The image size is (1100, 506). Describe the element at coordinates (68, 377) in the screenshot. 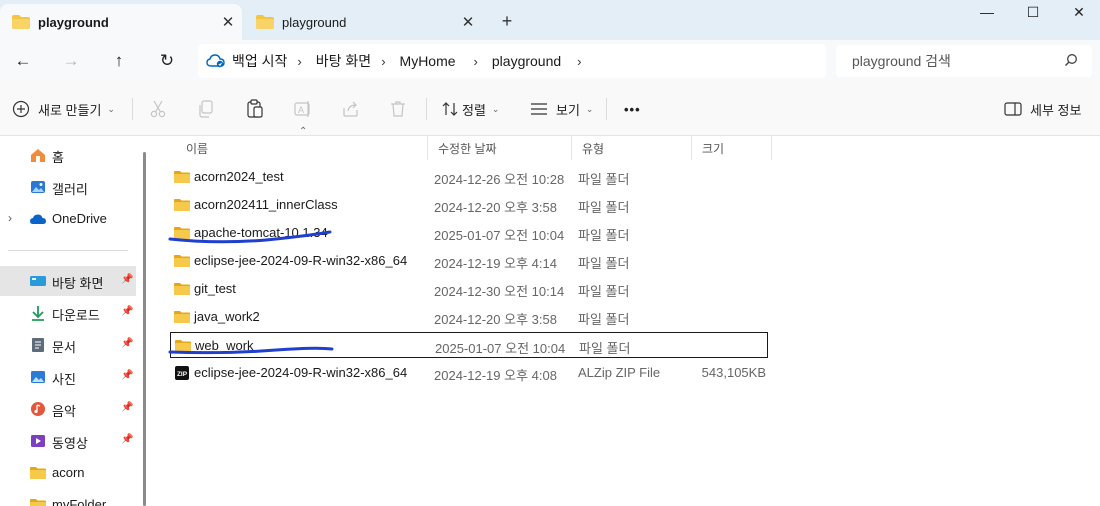

I see `sidebar-item-pictures: 사진 📌` at that location.